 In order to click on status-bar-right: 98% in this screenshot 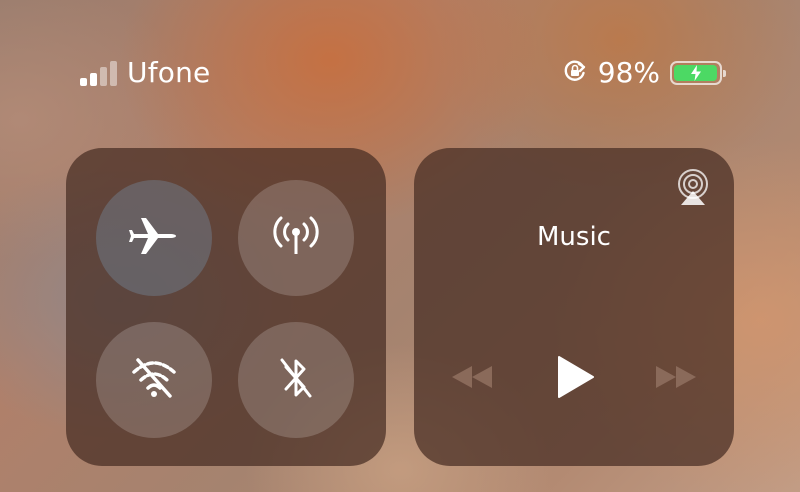, I will do `click(644, 72)`.